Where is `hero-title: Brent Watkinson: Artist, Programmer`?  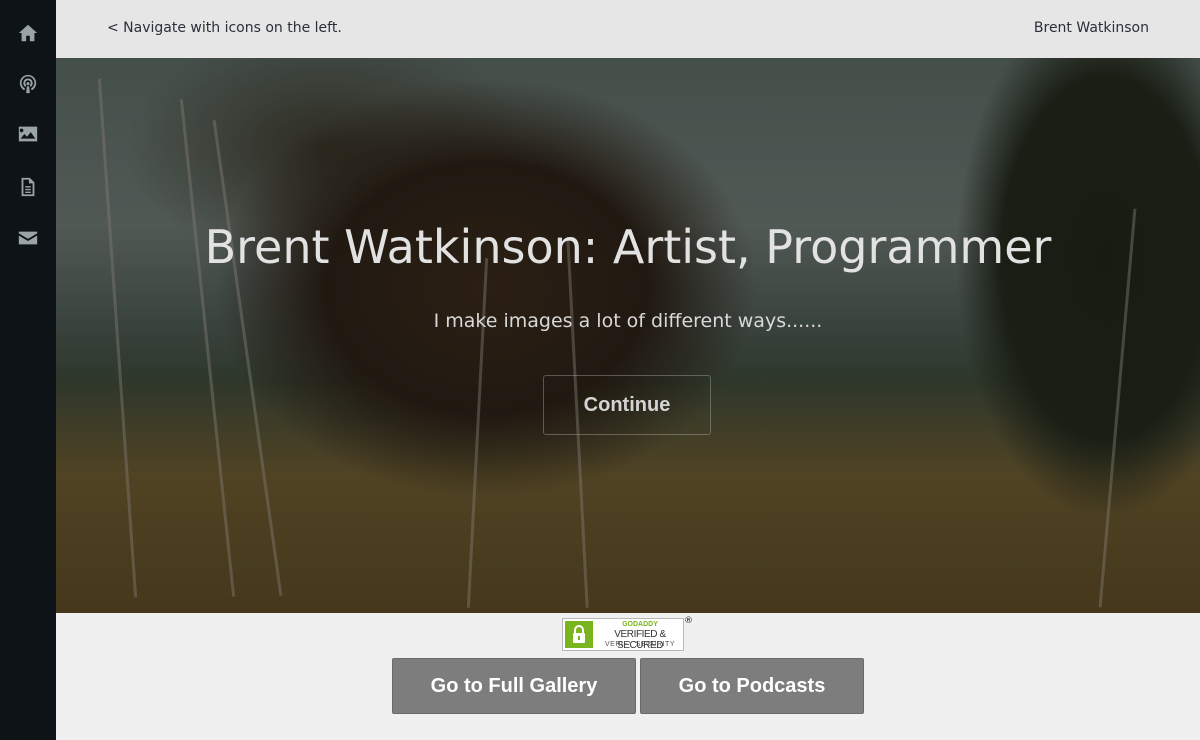 hero-title: Brent Watkinson: Artist, Programmer is located at coordinates (628, 247).